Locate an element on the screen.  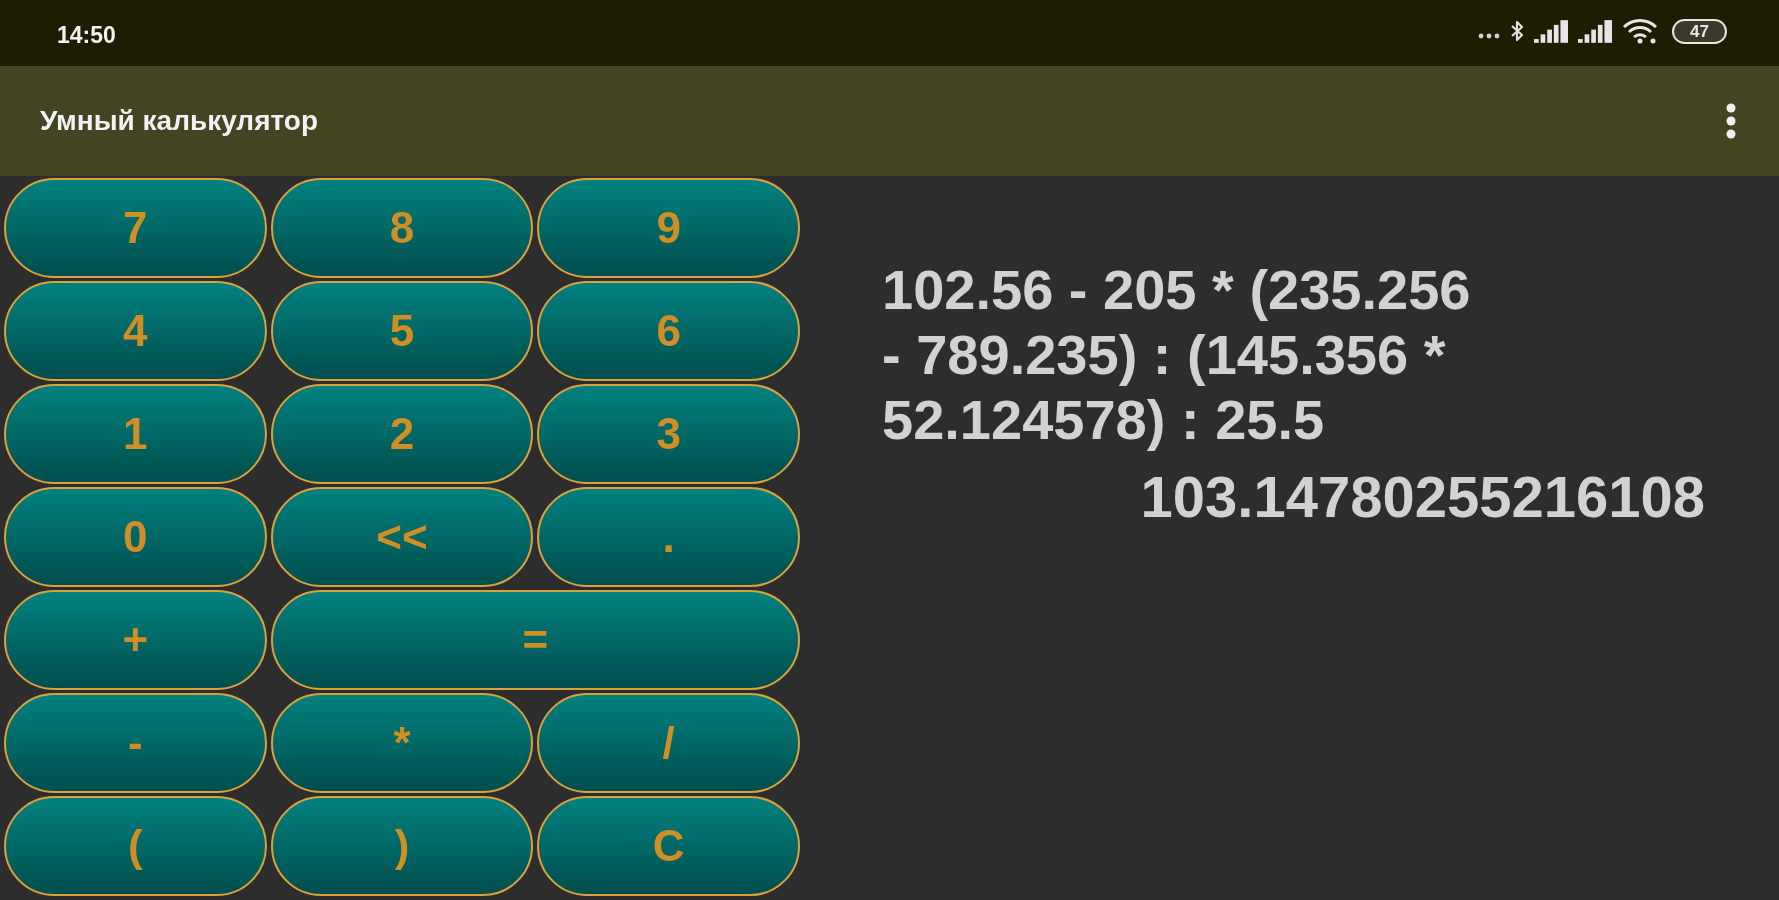
keypad-key: << is located at coordinates (402, 537).